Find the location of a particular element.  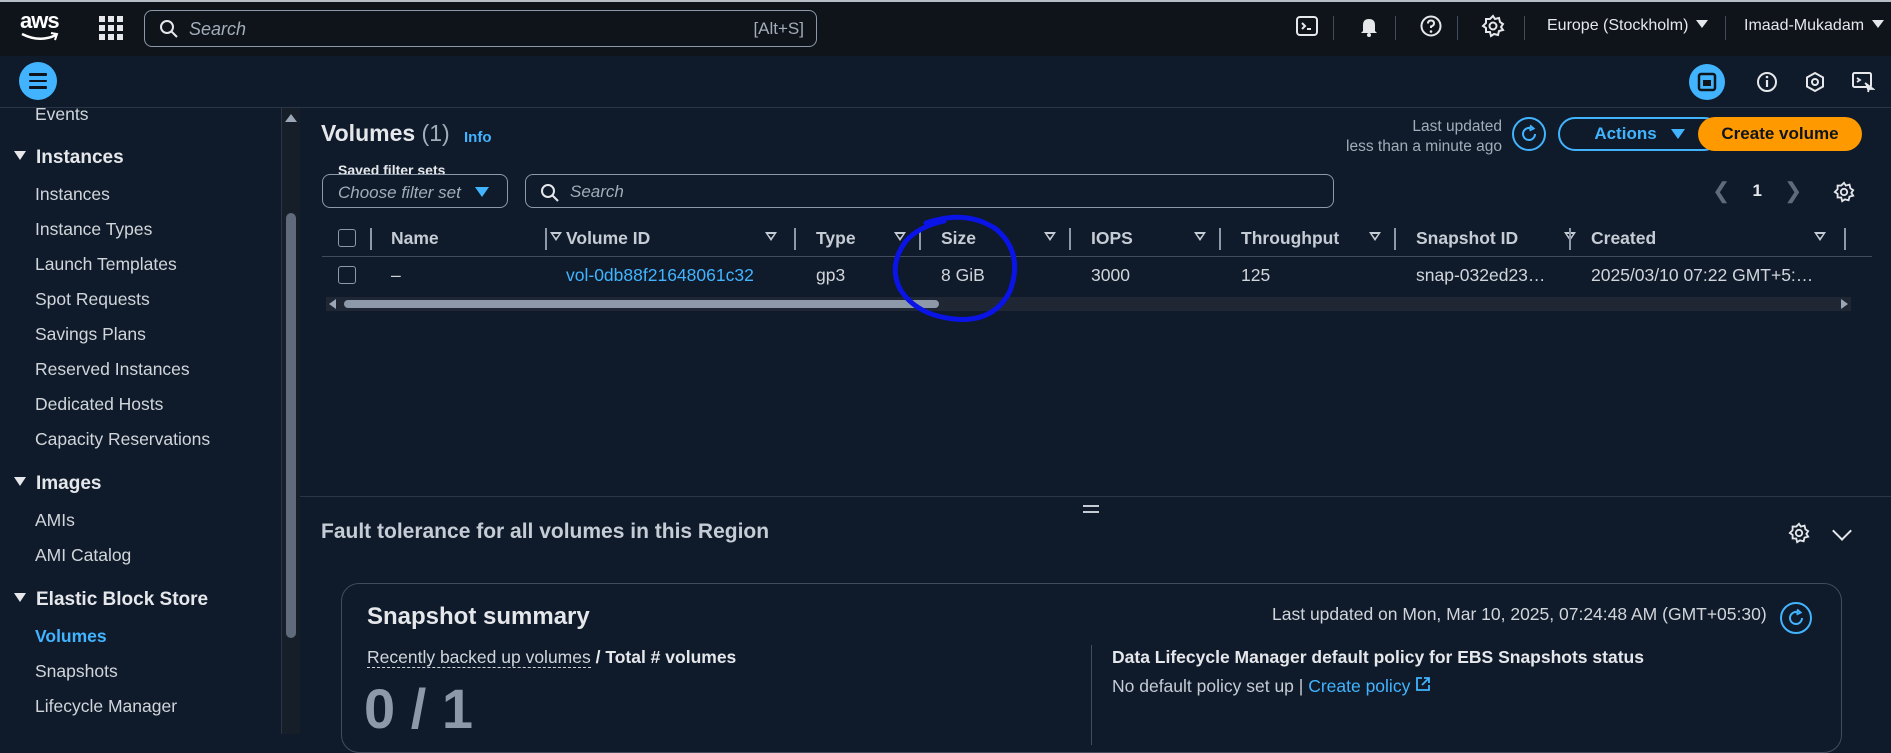

column-header-volume-id: Volume ID is located at coordinates (671, 238).